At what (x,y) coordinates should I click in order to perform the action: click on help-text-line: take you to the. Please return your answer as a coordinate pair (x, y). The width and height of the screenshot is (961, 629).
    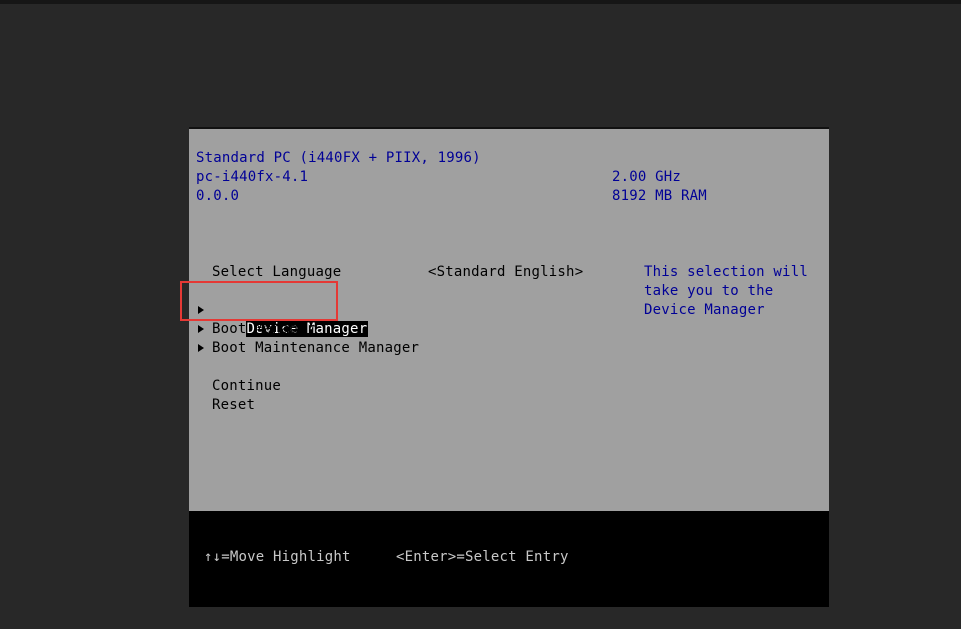
    Looking at the image, I should click on (709, 291).